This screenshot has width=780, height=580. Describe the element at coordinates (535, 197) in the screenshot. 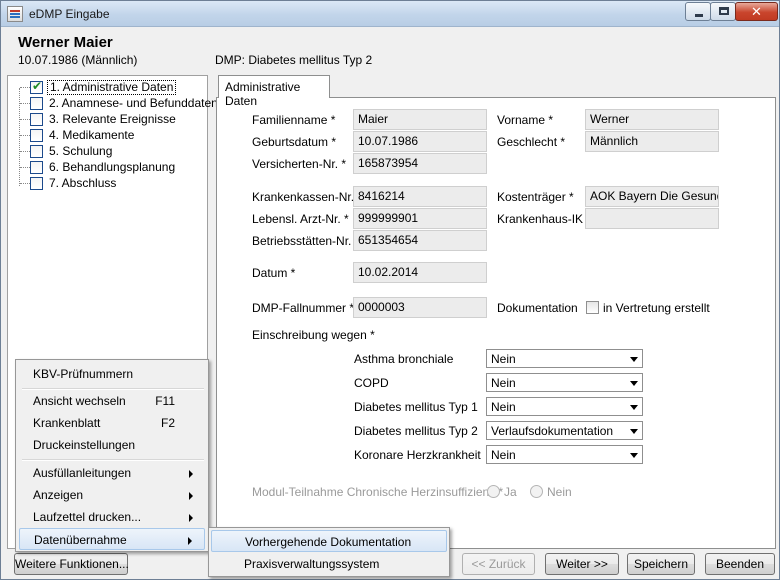

I see `kostentraeger-label: Kostenträger *` at that location.